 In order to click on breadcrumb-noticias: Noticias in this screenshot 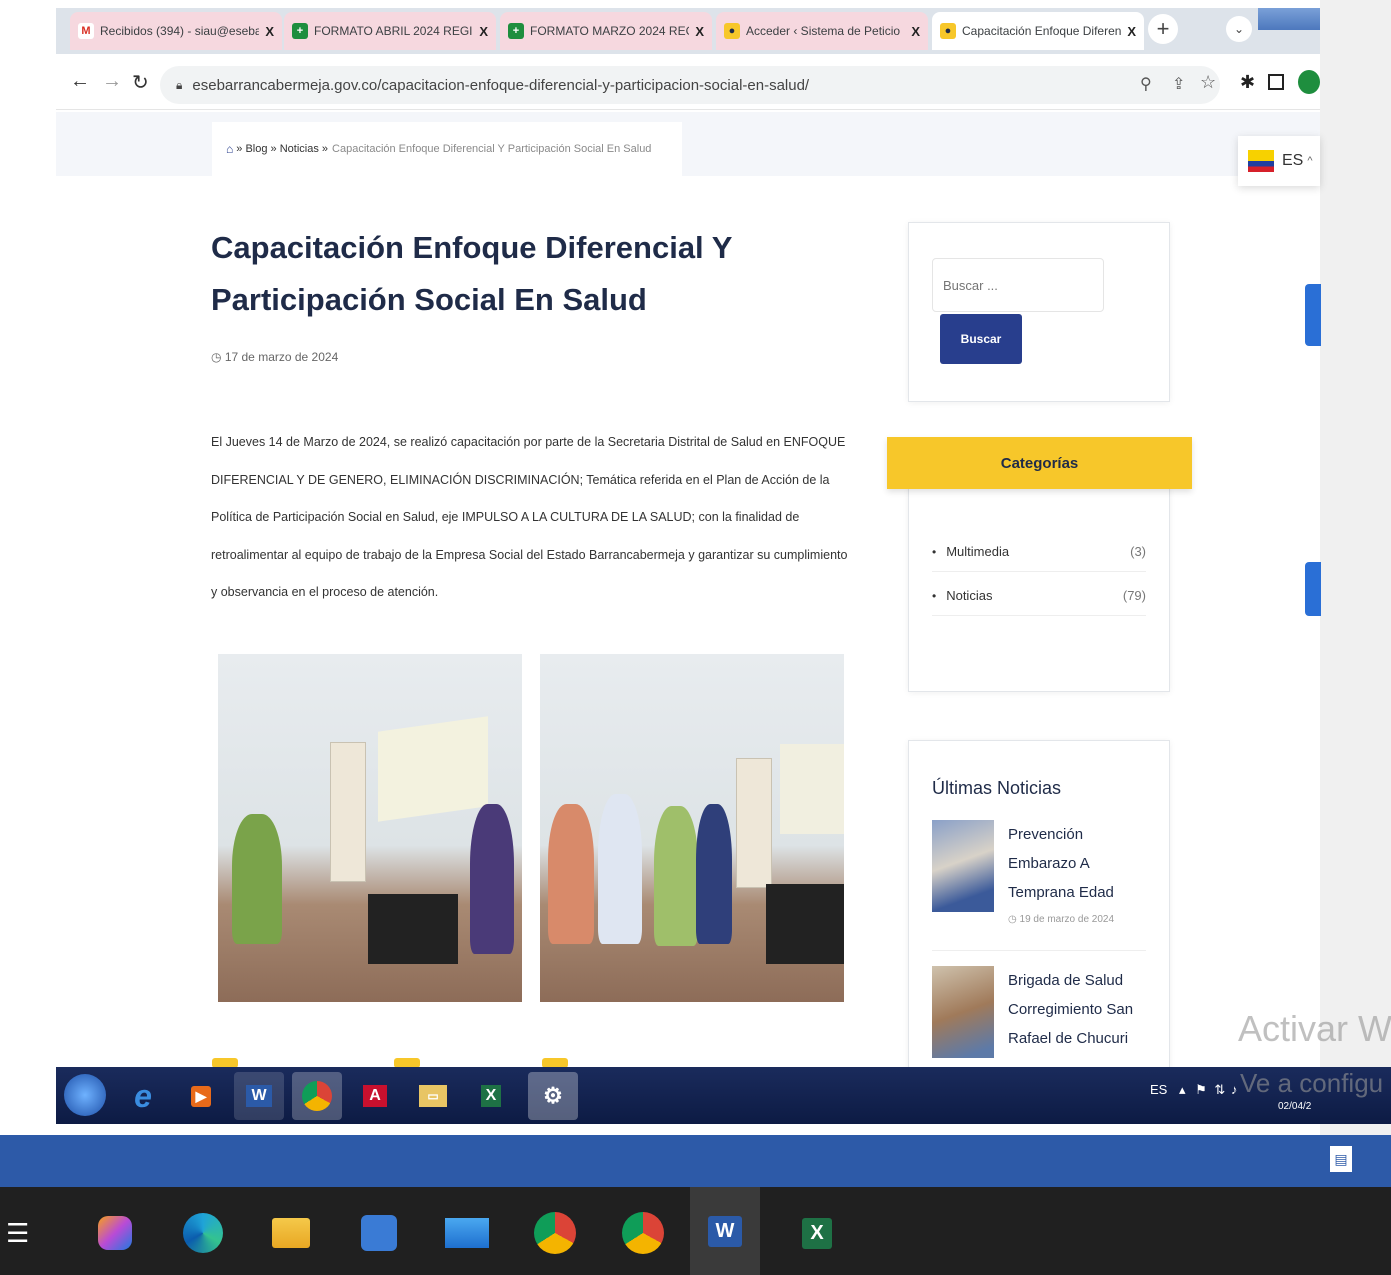, I will do `click(299, 149)`.